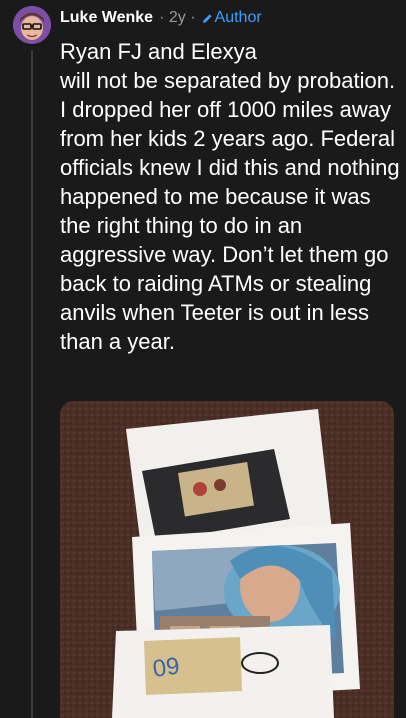  Describe the element at coordinates (32, 384) in the screenshot. I see `thread-line` at that location.